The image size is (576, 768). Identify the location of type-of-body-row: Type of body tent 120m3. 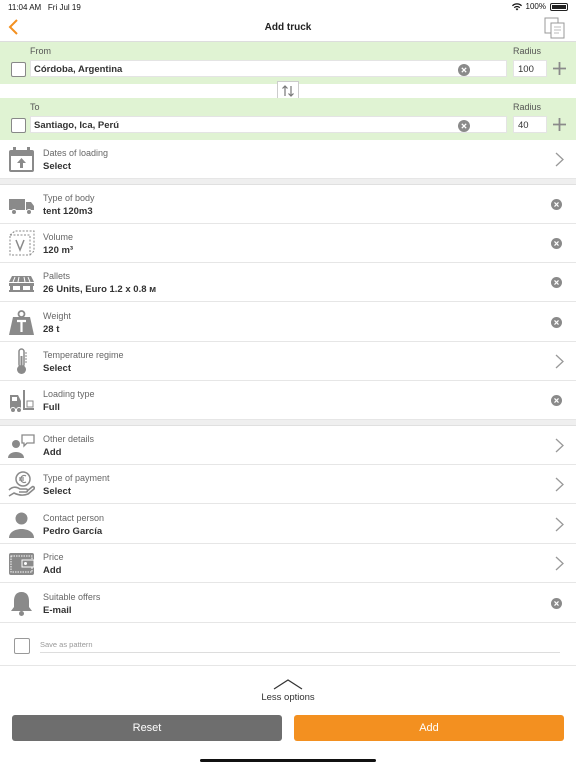
(288, 204).